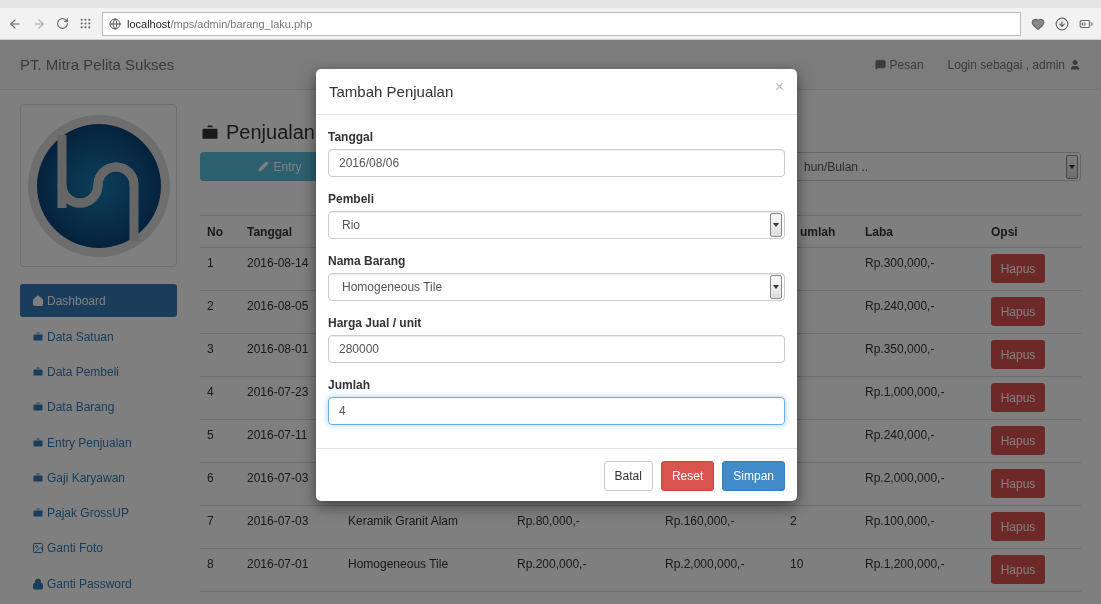 Image resolution: width=1101 pixels, height=604 pixels. I want to click on lock-icon, so click(38, 583).